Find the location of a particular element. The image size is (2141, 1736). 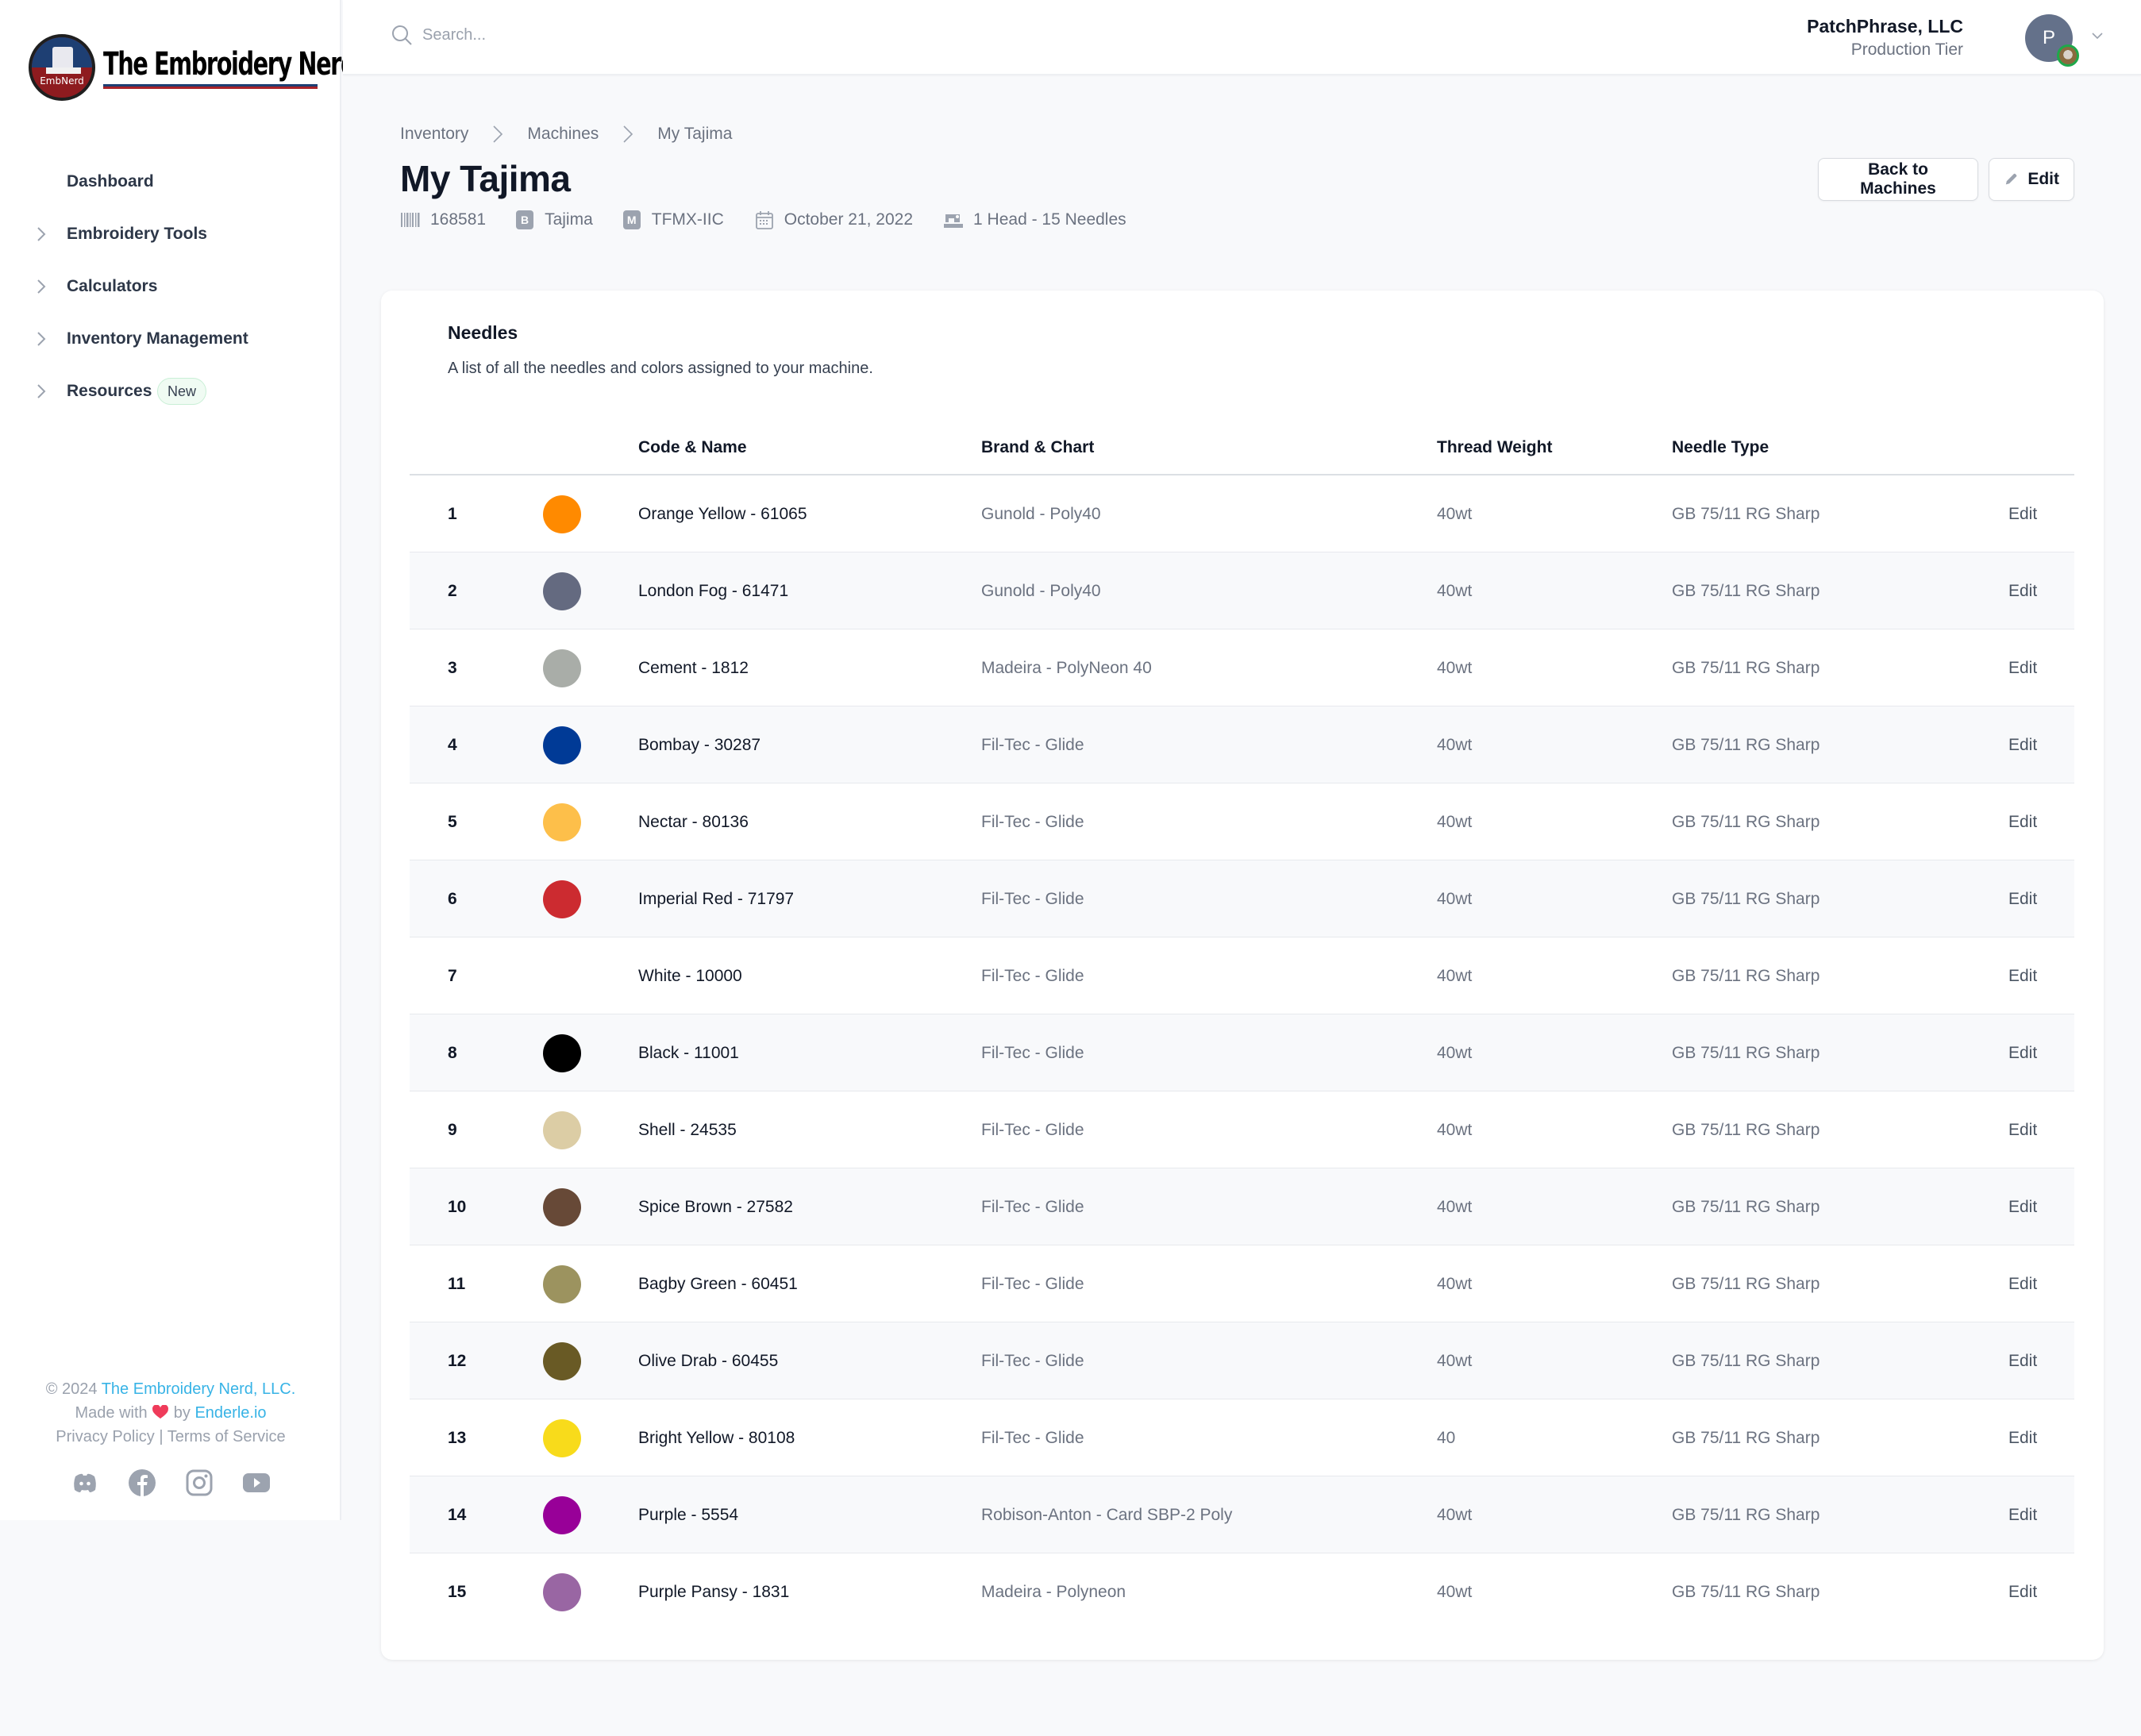

discord-icon is located at coordinates (85, 1482).